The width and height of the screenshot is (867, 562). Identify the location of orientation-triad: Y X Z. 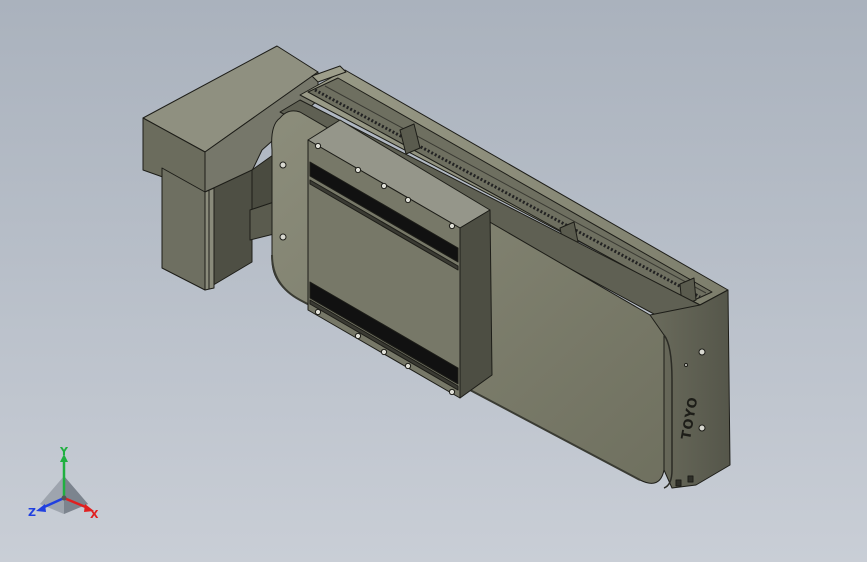
(64, 486).